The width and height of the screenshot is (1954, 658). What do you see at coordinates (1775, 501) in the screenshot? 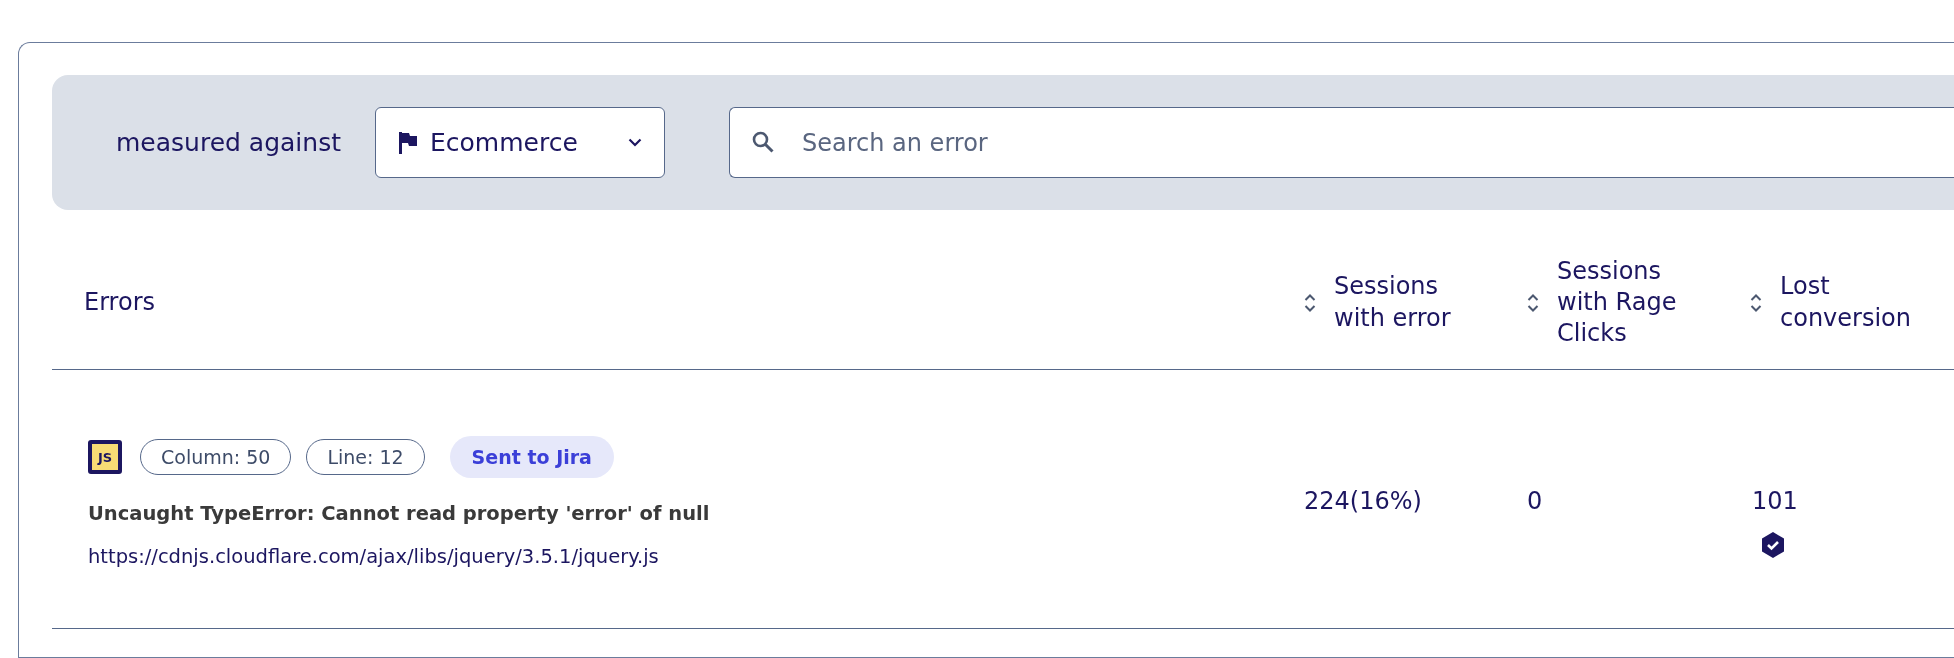
I see `table-cell: 101` at bounding box center [1775, 501].